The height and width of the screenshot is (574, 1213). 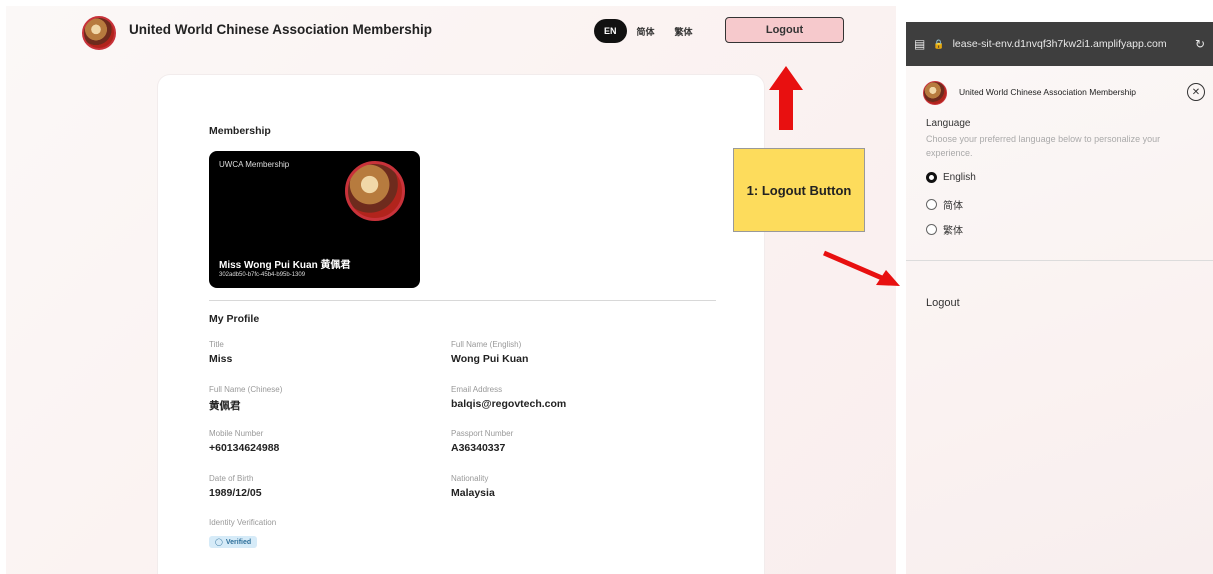 What do you see at coordinates (225, 406) in the screenshot?
I see `field-value: 黄佩君` at bounding box center [225, 406].